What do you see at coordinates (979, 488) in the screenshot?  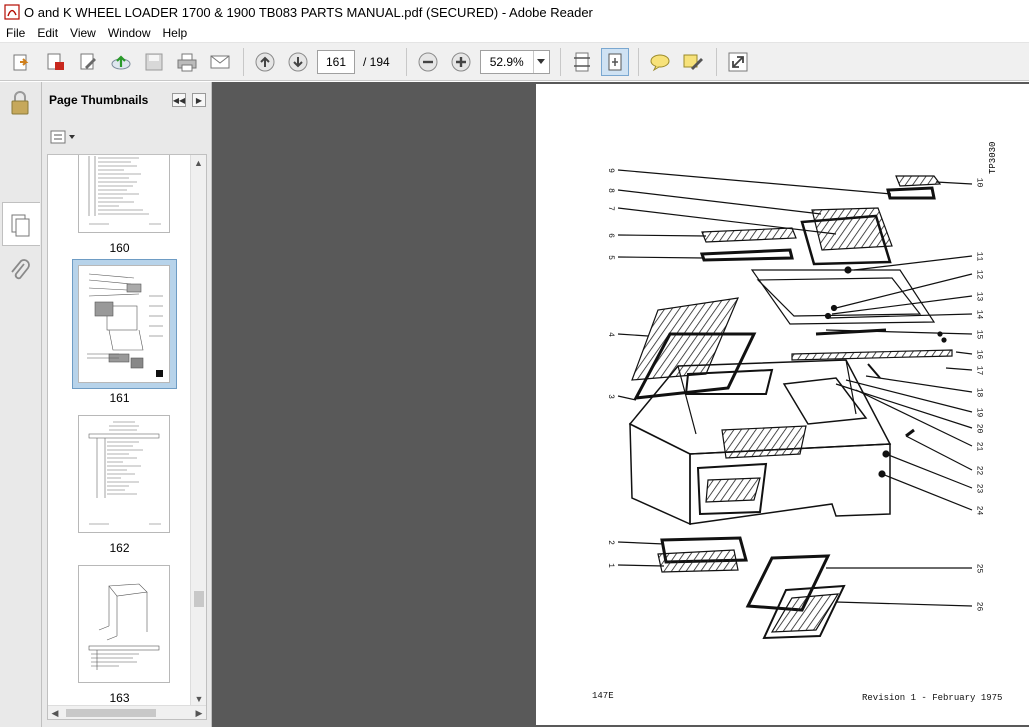 I see `callout-23: 23` at bounding box center [979, 488].